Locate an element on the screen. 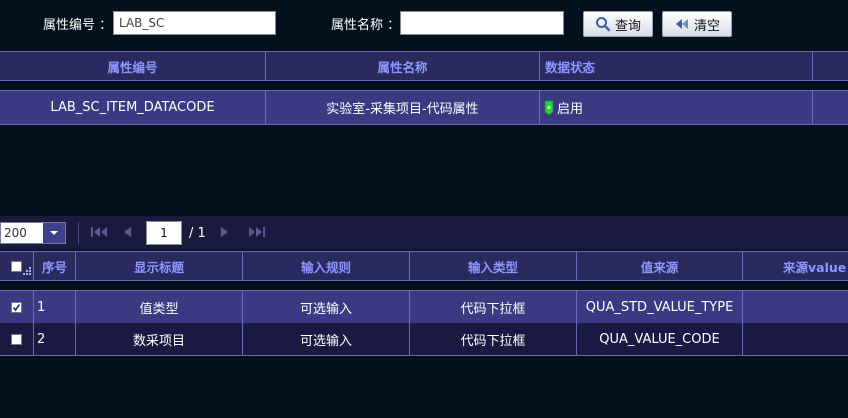 The width and height of the screenshot is (848, 418). cell-index: 2 is located at coordinates (55, 339).